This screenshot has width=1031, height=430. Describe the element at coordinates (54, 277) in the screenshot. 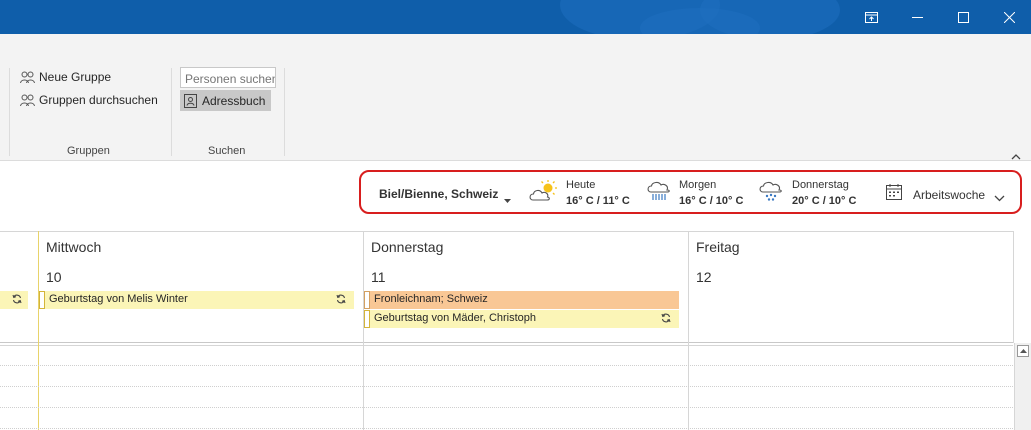

I see `day-number: 10` at that location.